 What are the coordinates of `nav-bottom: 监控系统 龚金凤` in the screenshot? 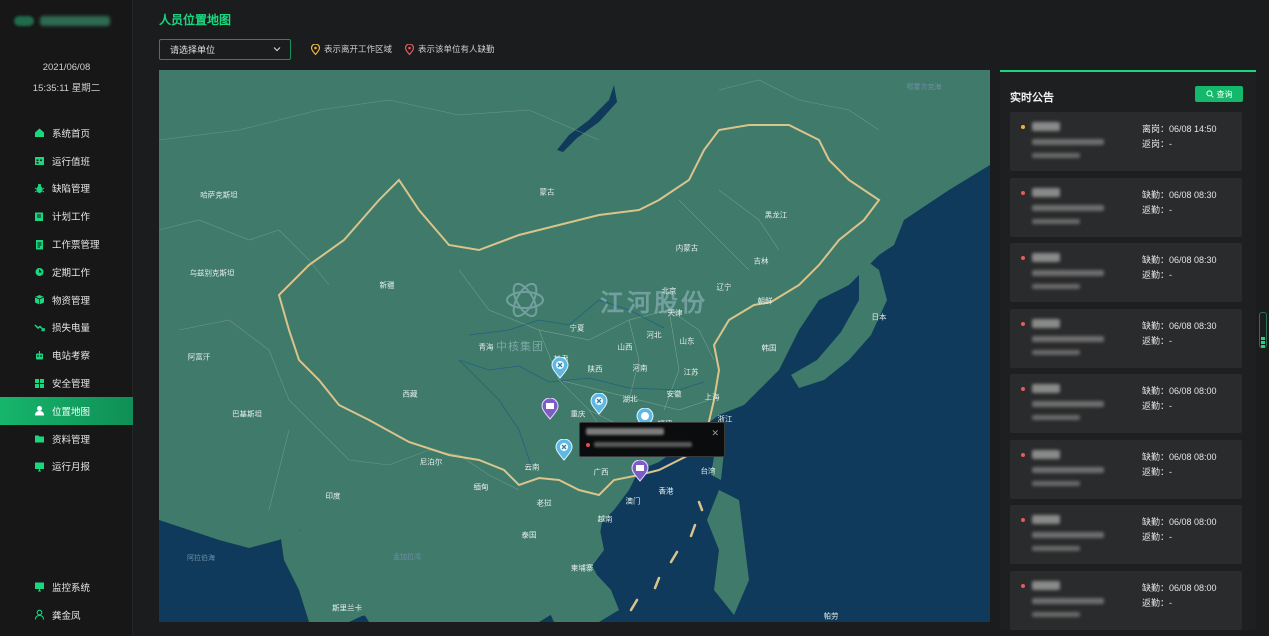 It's located at (66, 601).